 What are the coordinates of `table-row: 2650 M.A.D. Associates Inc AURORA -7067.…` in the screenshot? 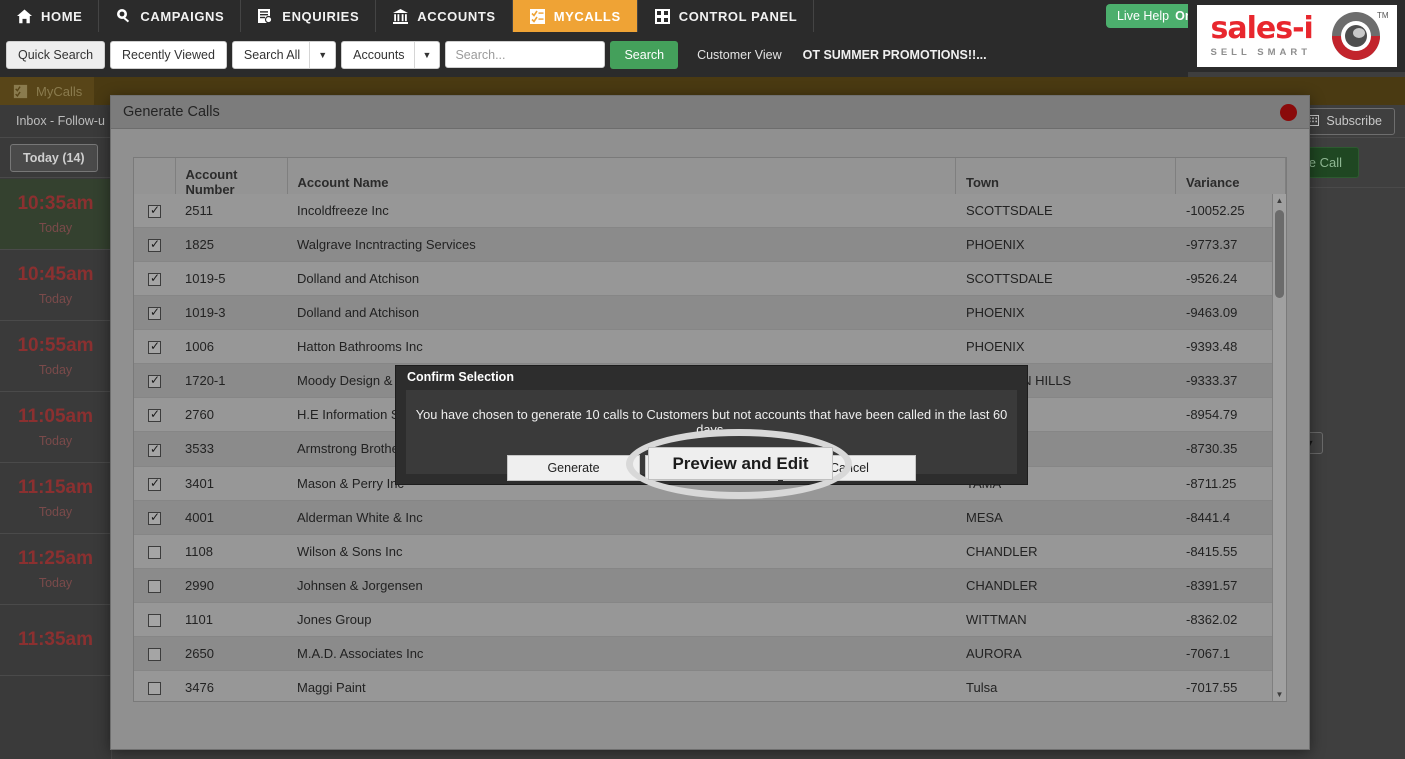 It's located at (710, 653).